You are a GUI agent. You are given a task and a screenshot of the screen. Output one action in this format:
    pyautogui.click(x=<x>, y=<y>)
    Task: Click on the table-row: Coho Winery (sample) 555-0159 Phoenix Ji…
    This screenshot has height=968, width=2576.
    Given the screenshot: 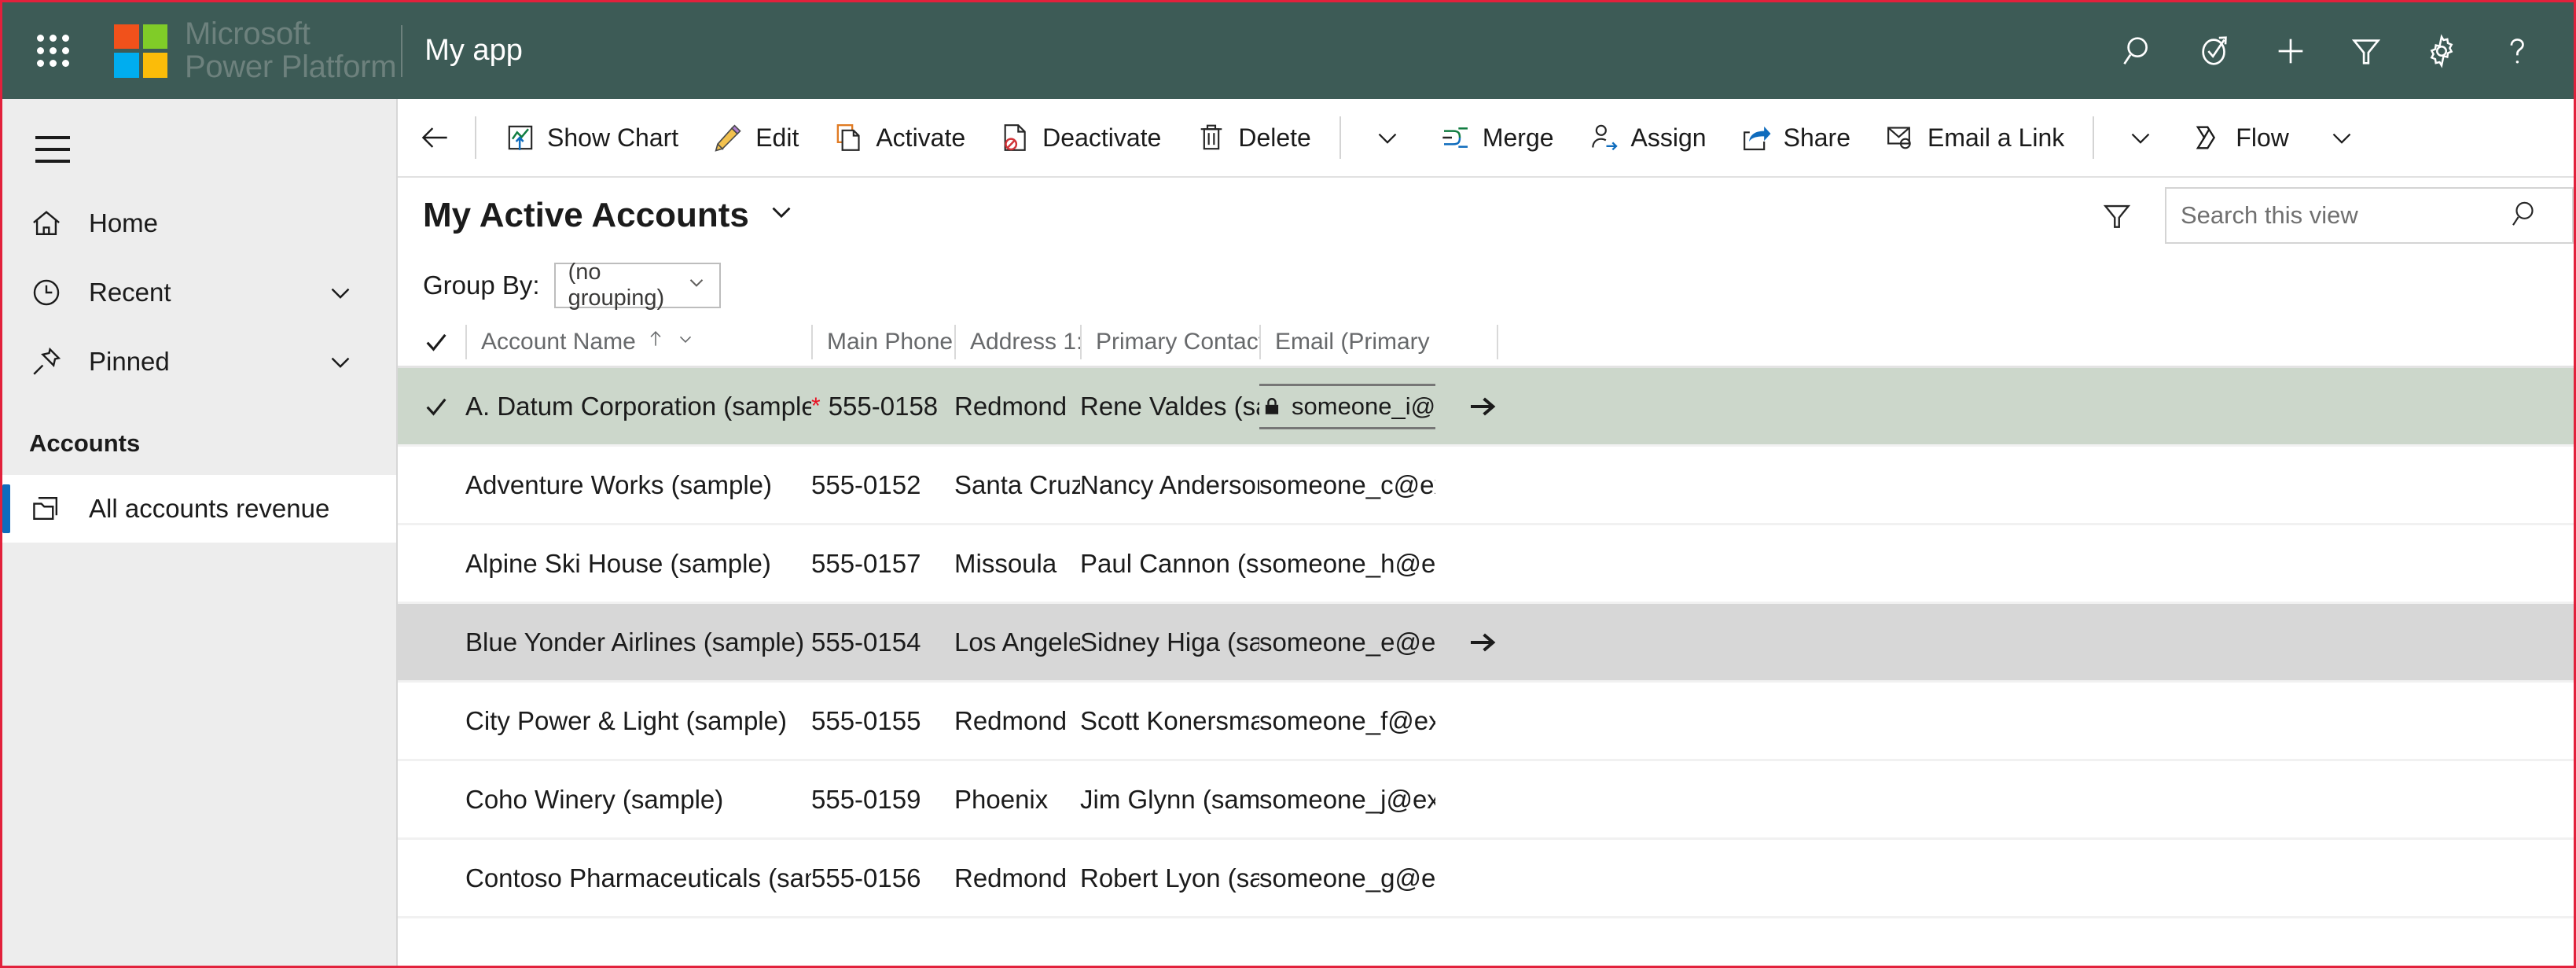 What is the action you would take?
    pyautogui.click(x=1486, y=800)
    